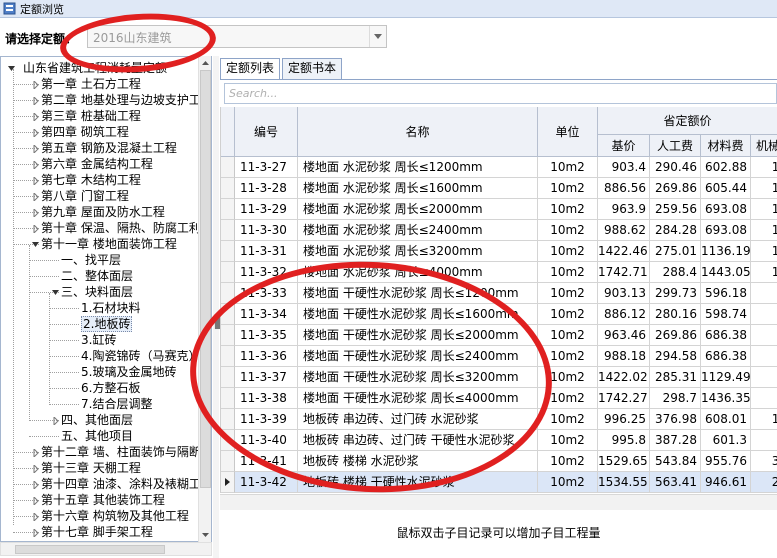 This screenshot has height=558, width=777. Describe the element at coordinates (418, 482) in the screenshot. I see `cell-name: 地板砖 楼梯 干硬性水泥砂浆` at that location.